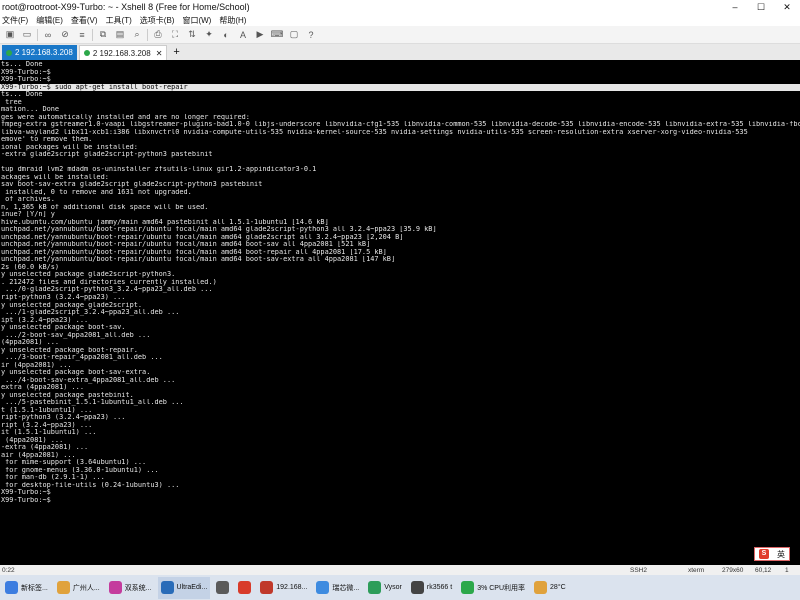 The width and height of the screenshot is (800, 600). What do you see at coordinates (733, 570) in the screenshot?
I see `status-size: 279x60` at bounding box center [733, 570].